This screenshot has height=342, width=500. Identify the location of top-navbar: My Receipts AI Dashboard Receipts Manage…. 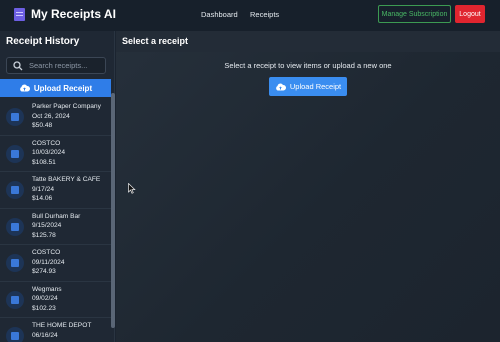
(250, 15).